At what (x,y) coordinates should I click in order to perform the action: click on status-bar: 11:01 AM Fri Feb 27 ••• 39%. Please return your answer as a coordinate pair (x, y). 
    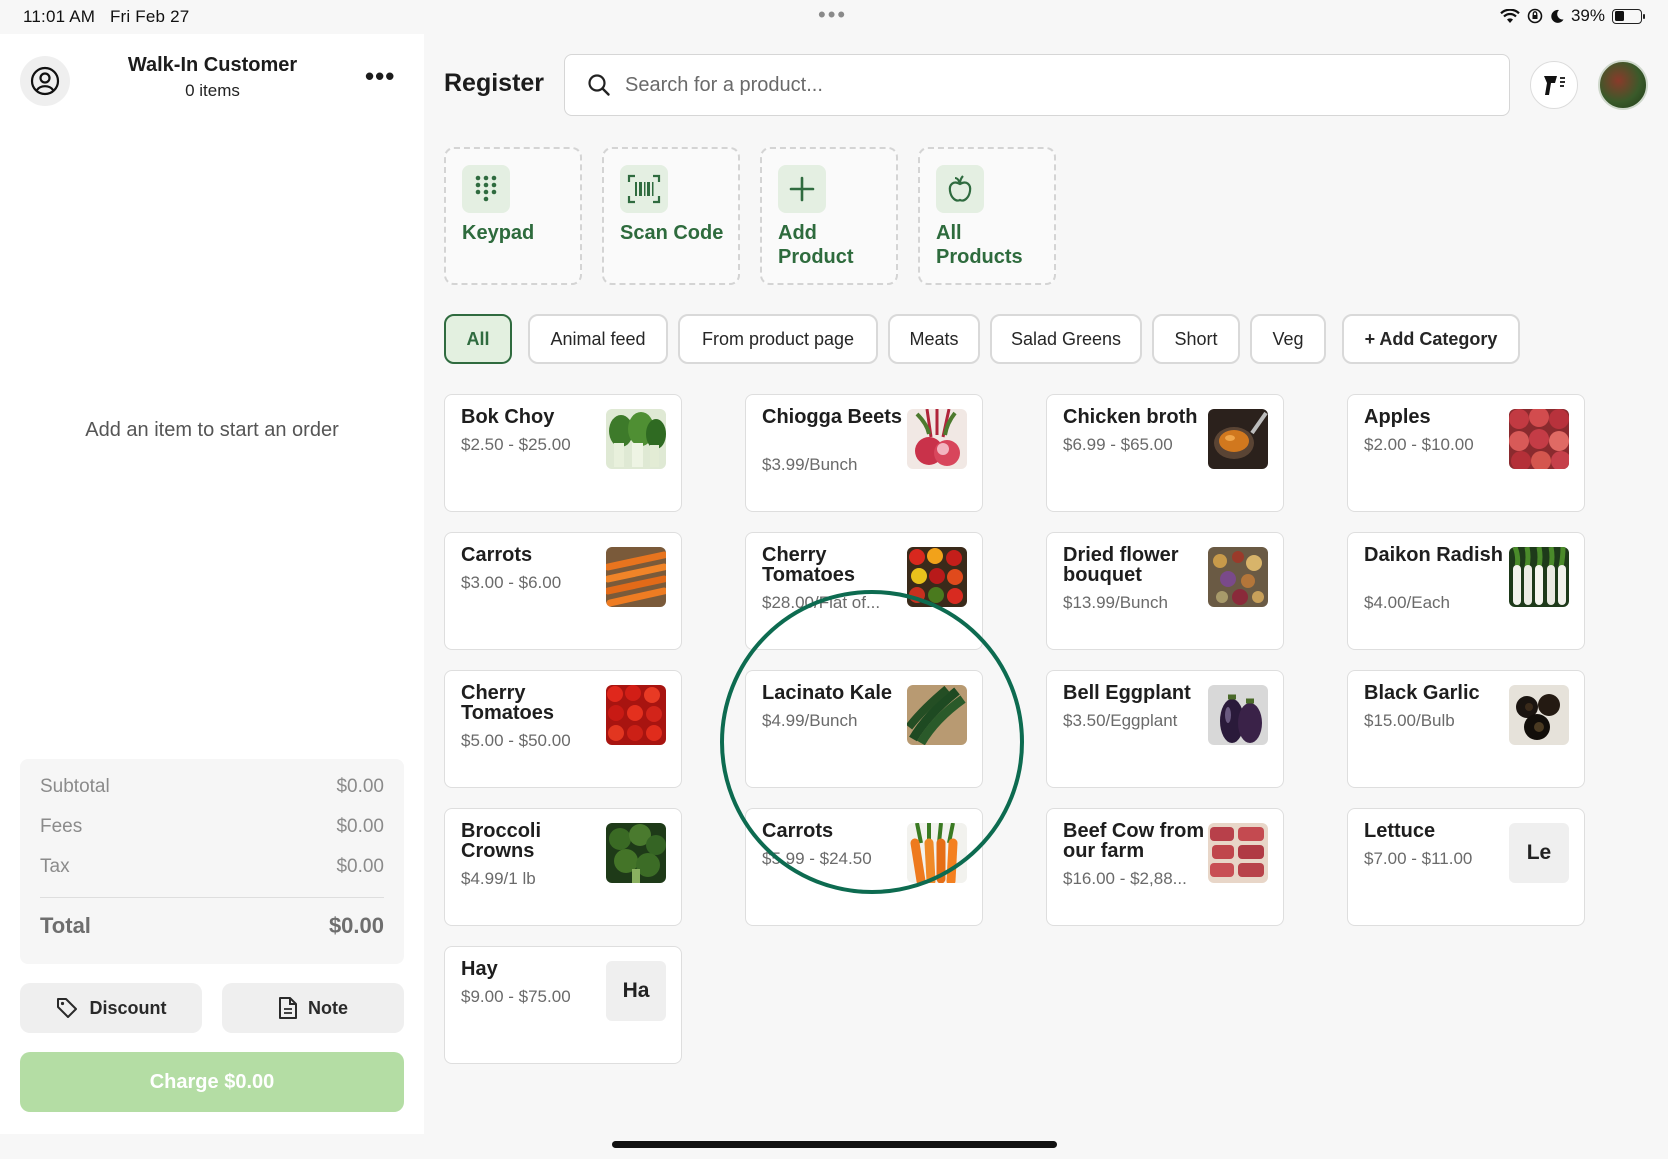
    Looking at the image, I should click on (834, 17).